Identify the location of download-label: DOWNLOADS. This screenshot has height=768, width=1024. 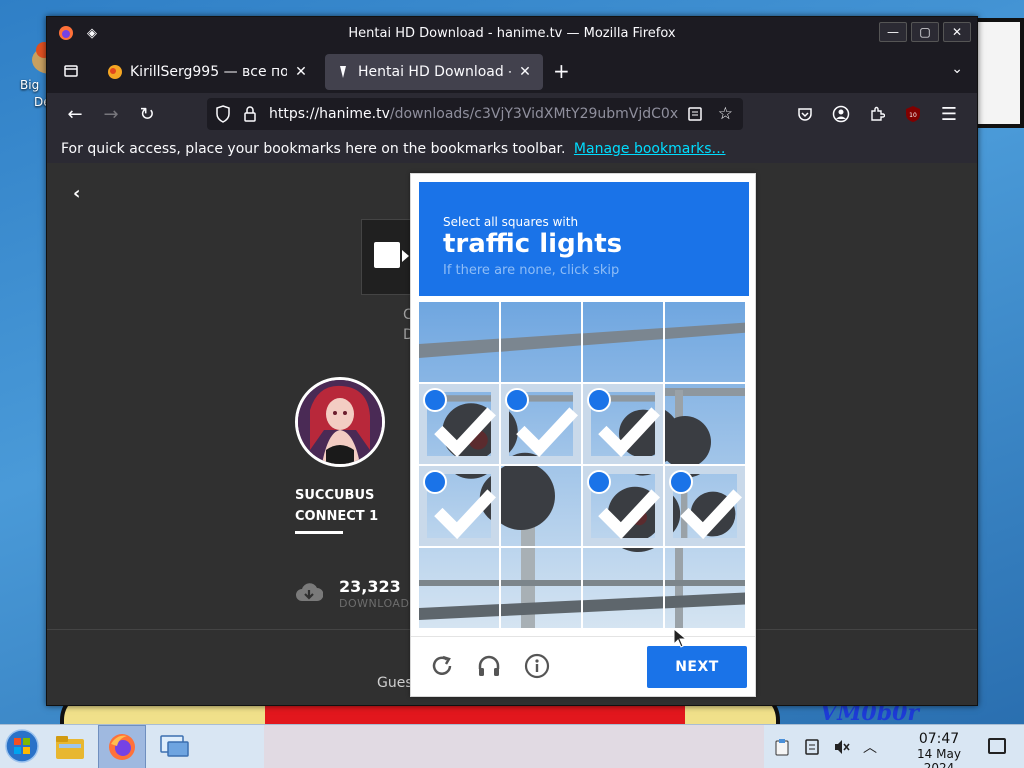
(378, 603).